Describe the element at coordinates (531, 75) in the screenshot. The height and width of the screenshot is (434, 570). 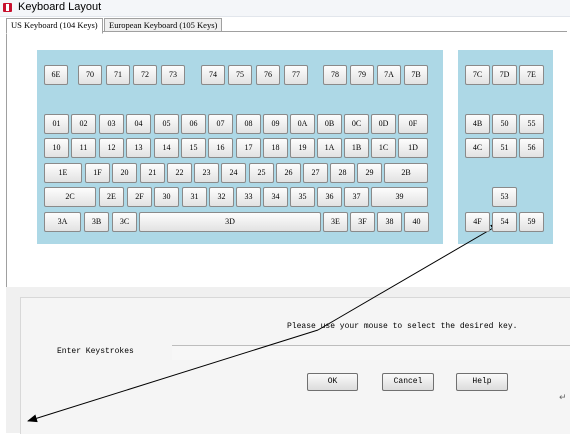
I see `key-7e: 7E` at that location.